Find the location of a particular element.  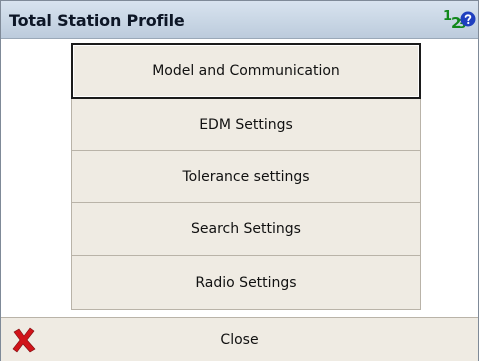

close-label: Close is located at coordinates (239, 339).